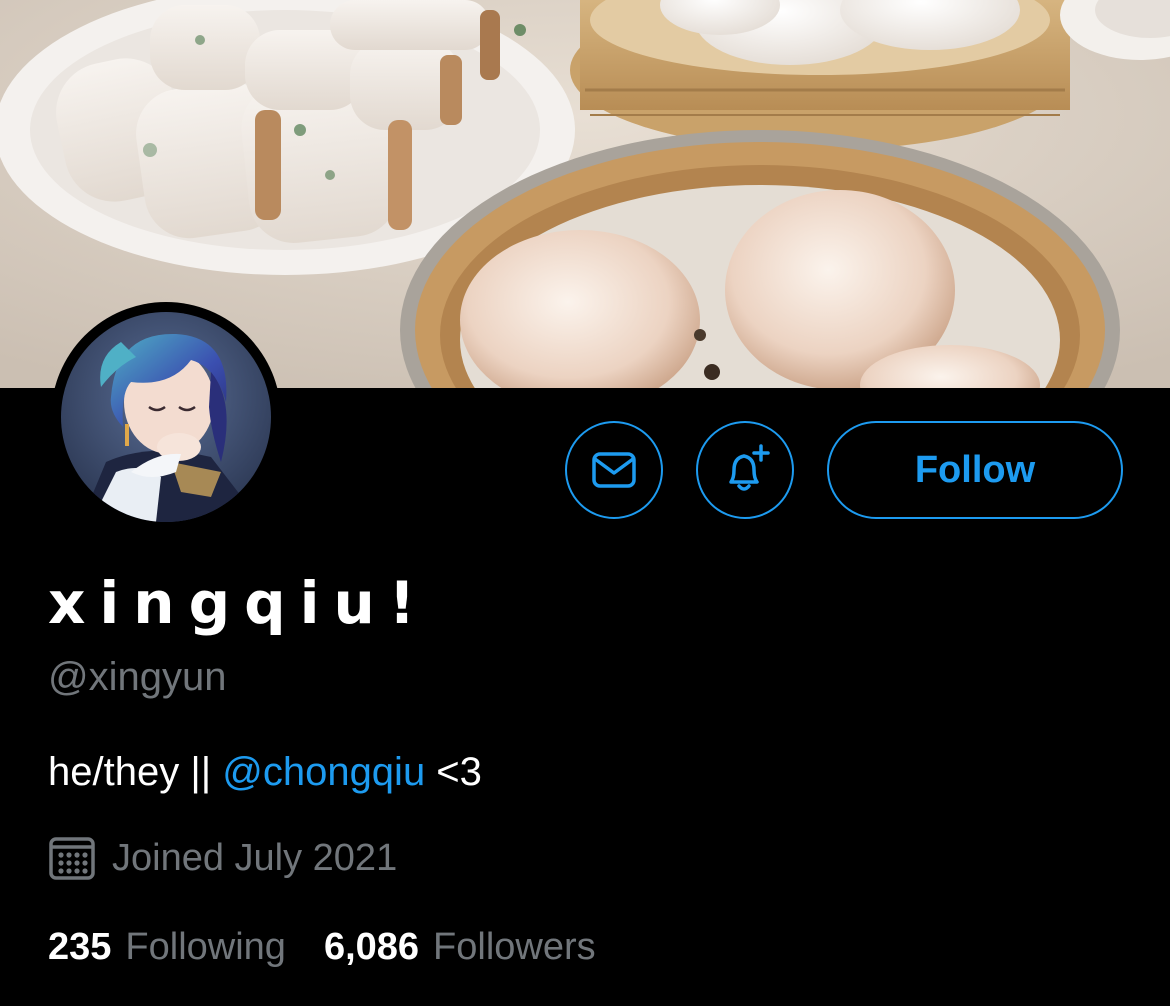  I want to click on display-name: xingqiu!, so click(239, 603).